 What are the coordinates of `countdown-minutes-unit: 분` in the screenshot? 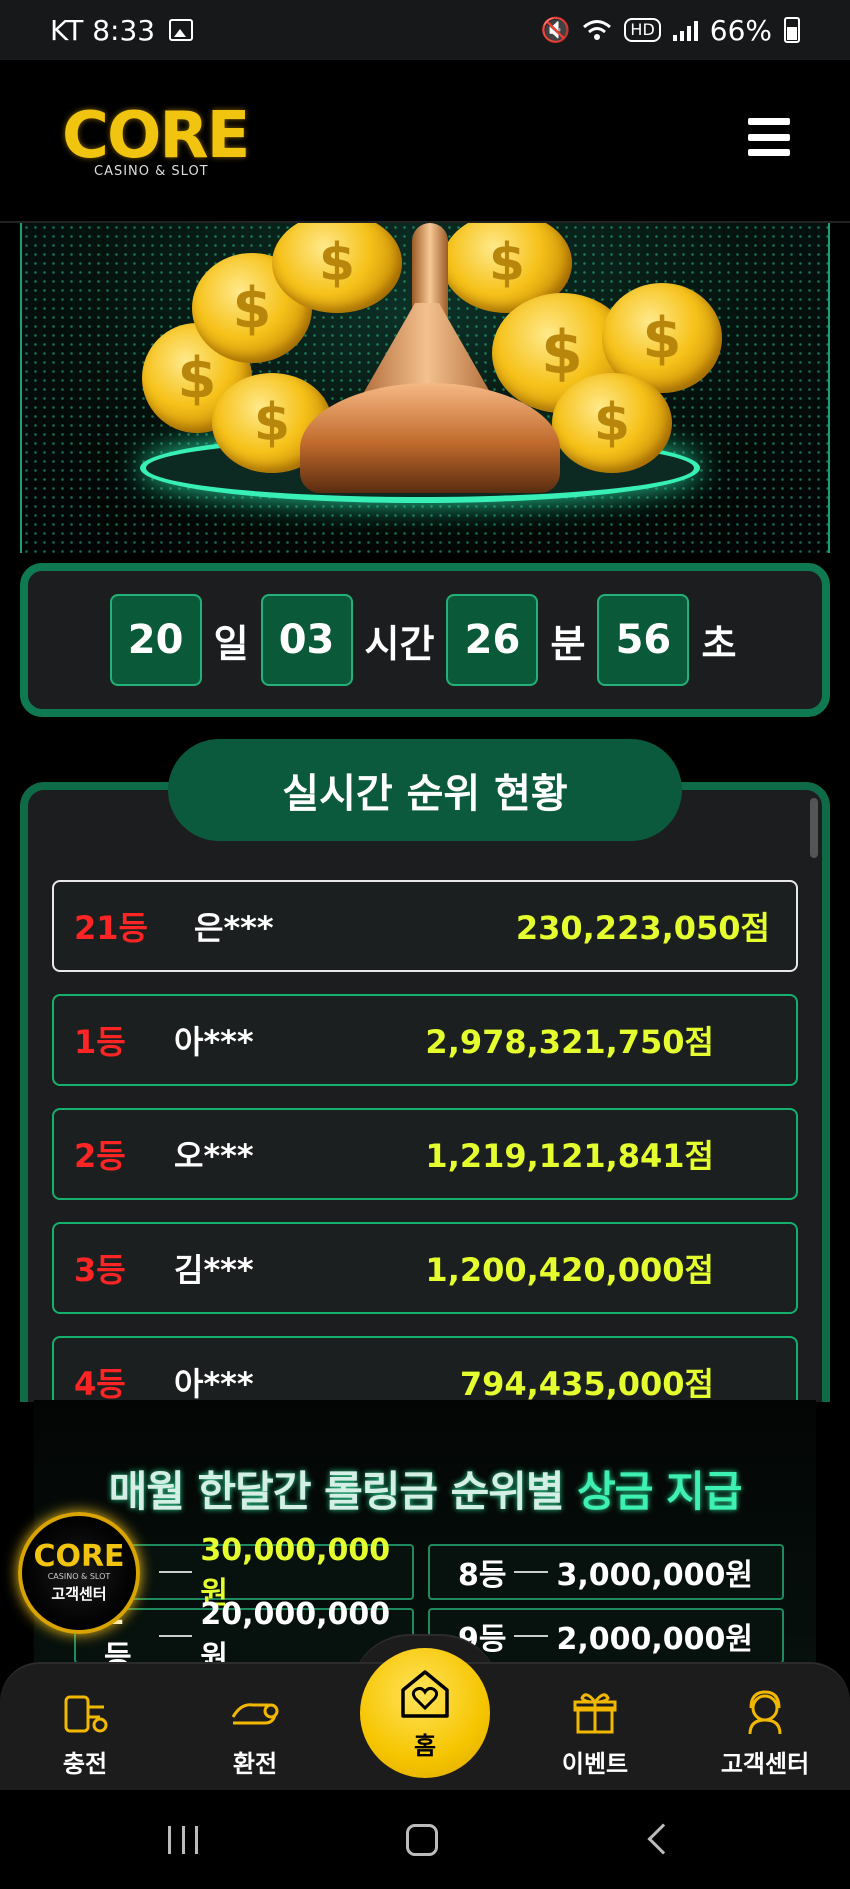 It's located at (568, 643).